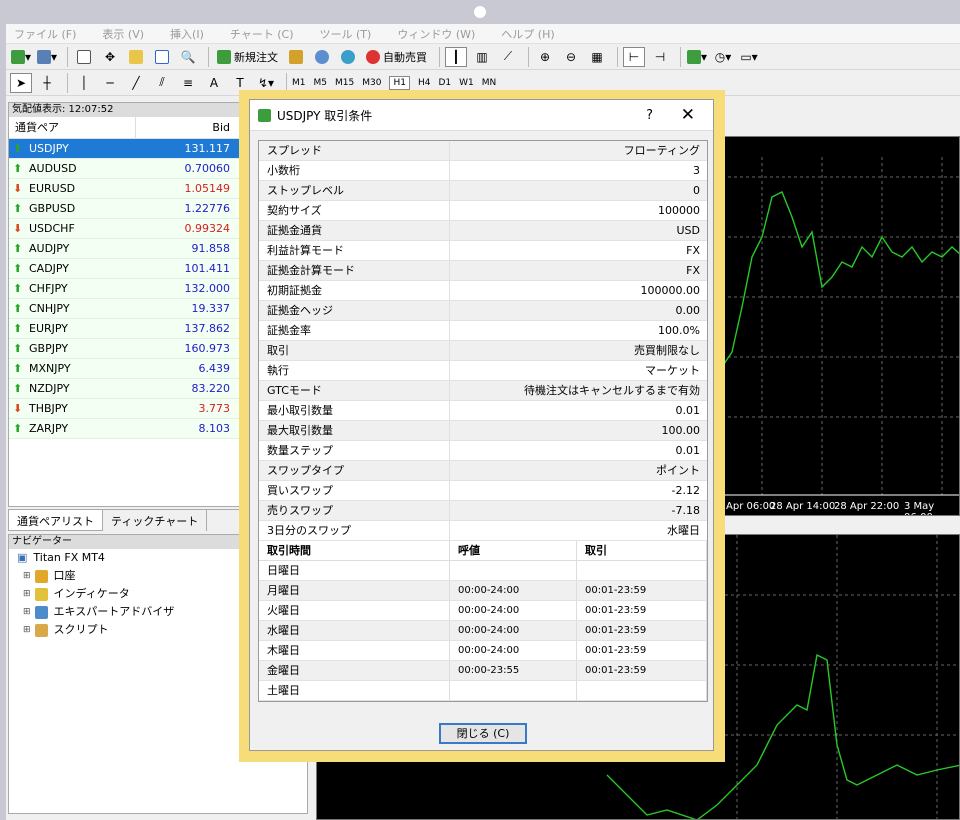 The height and width of the screenshot is (820, 960). I want to click on menu-item: ツール (T), so click(346, 34).